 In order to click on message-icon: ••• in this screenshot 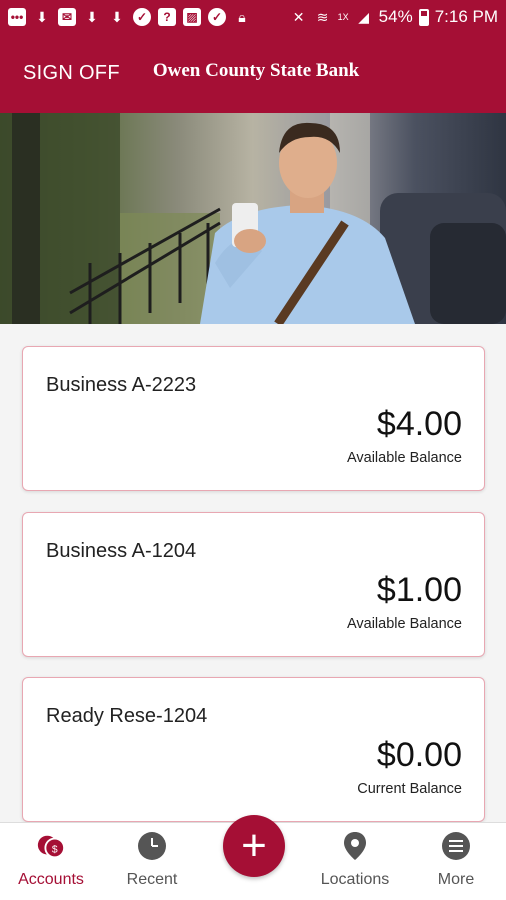, I will do `click(17, 17)`.